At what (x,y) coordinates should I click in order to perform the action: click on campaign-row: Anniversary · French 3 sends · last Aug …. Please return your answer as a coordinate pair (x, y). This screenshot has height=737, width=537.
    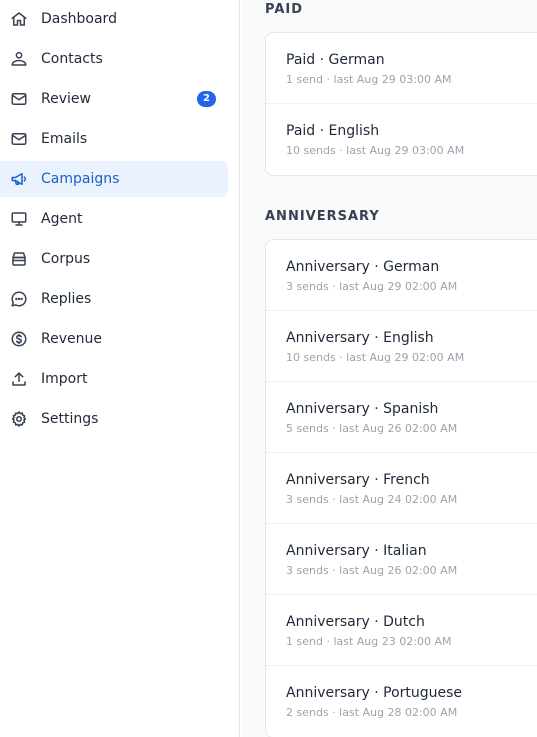
    Looking at the image, I should click on (401, 488).